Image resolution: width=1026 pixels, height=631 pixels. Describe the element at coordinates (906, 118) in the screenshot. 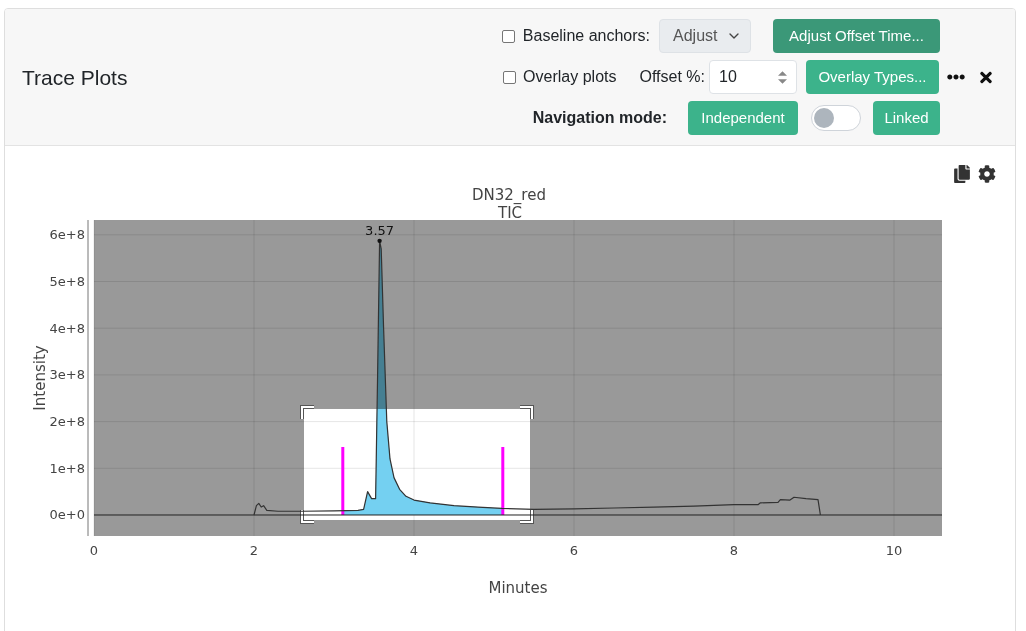

I see `linked-button: Linked` at that location.